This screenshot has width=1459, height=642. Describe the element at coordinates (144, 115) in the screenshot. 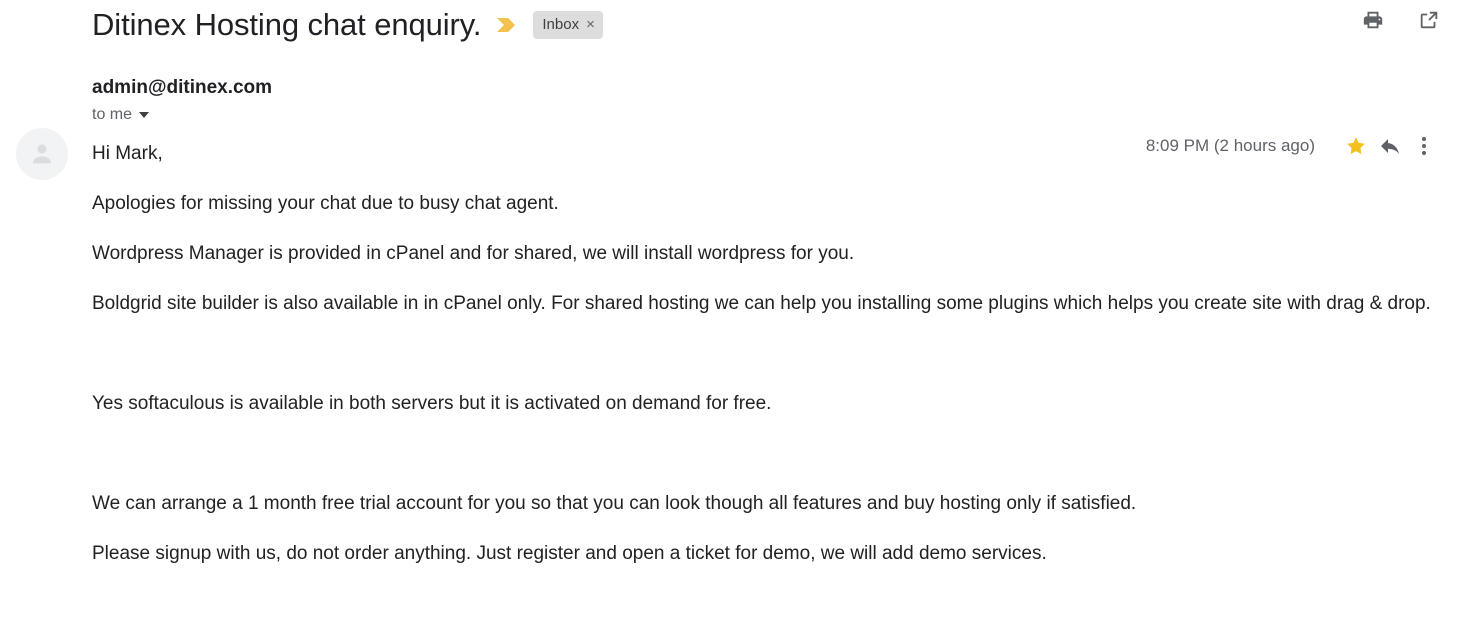

I see `chevron-down-icon` at that location.